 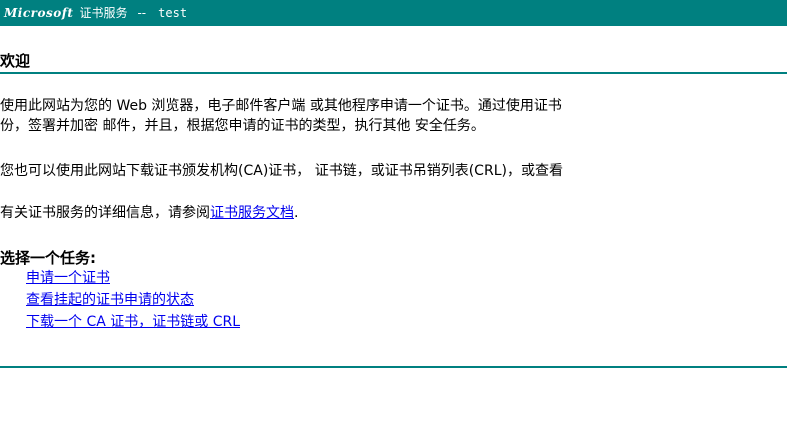 What do you see at coordinates (393, 367) in the screenshot?
I see `footer-divider` at bounding box center [393, 367].